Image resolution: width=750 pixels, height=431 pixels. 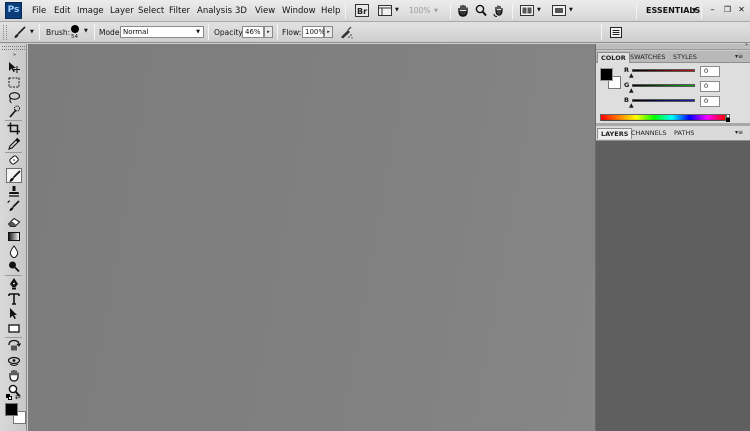 I want to click on airbrush-toggle, so click(x=346, y=32).